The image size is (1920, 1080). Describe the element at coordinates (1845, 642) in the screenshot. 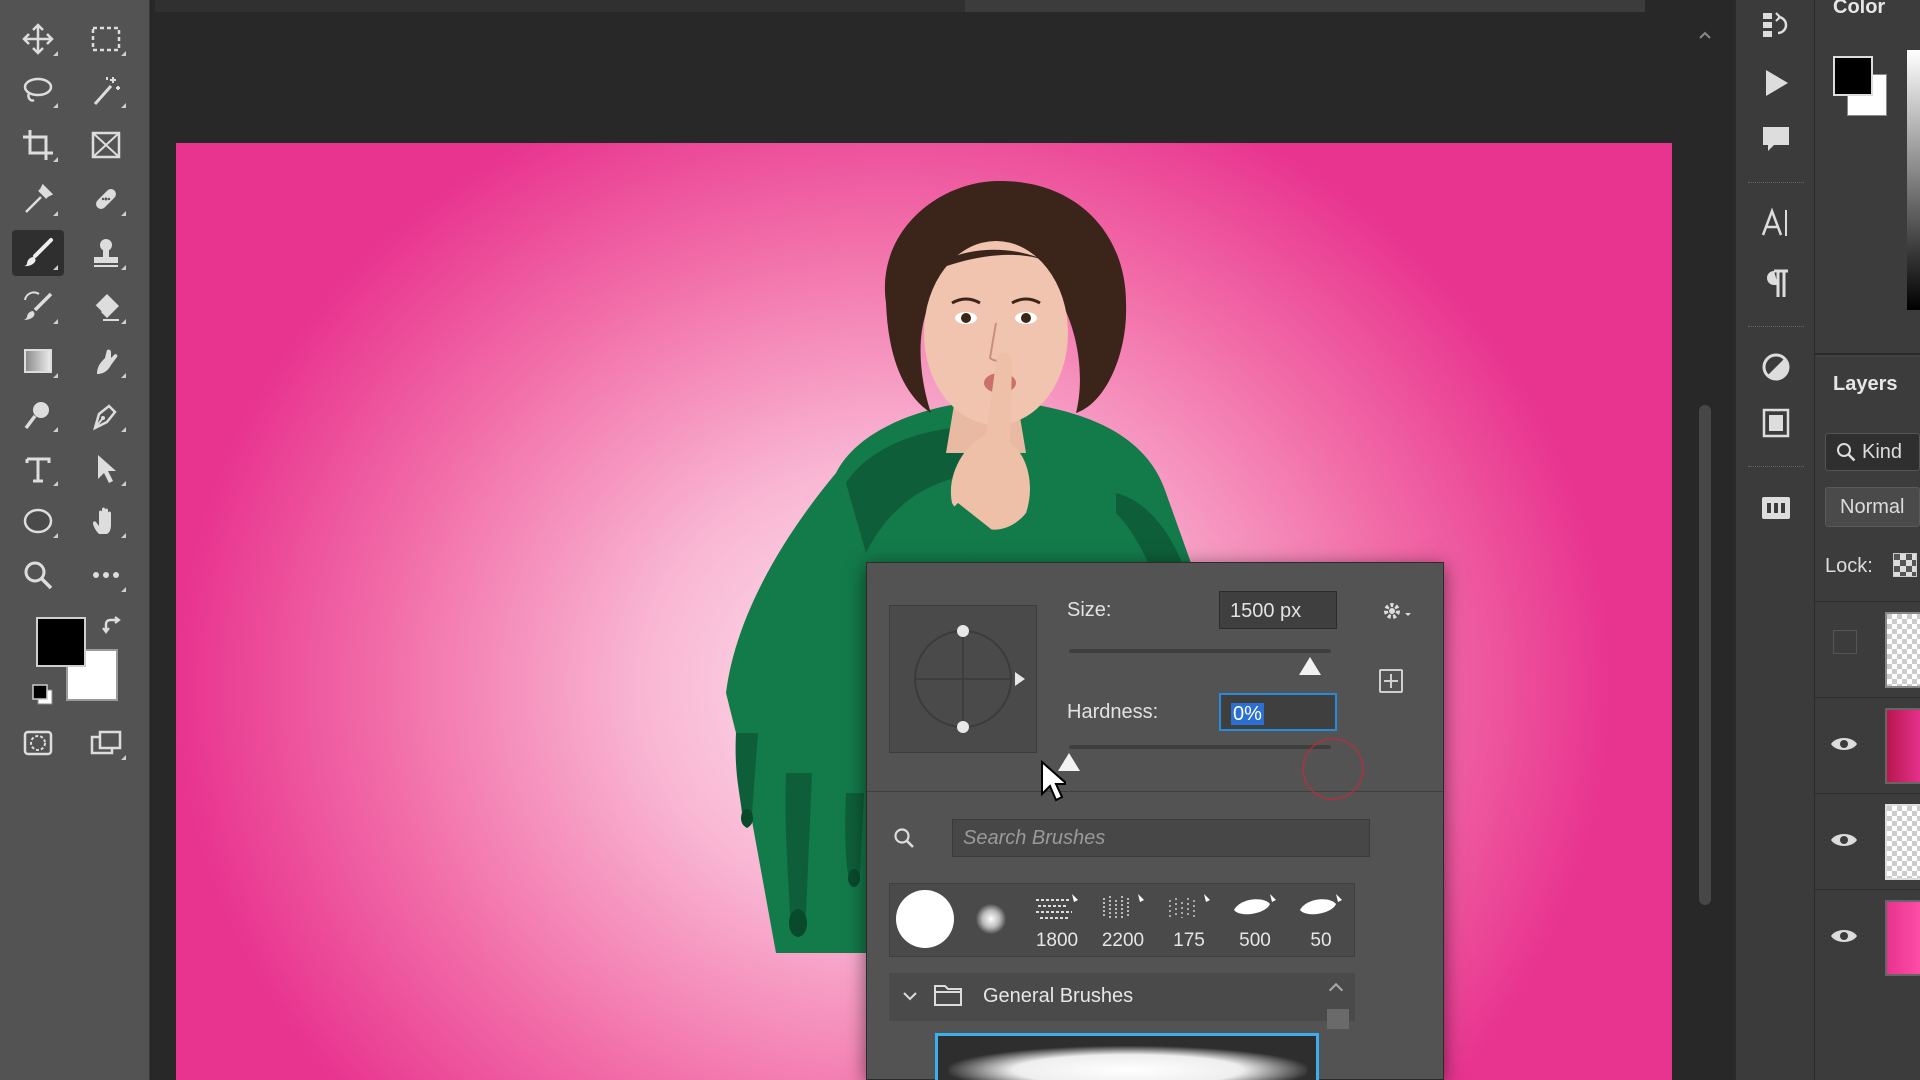

I see `layer-visibility-empty` at that location.